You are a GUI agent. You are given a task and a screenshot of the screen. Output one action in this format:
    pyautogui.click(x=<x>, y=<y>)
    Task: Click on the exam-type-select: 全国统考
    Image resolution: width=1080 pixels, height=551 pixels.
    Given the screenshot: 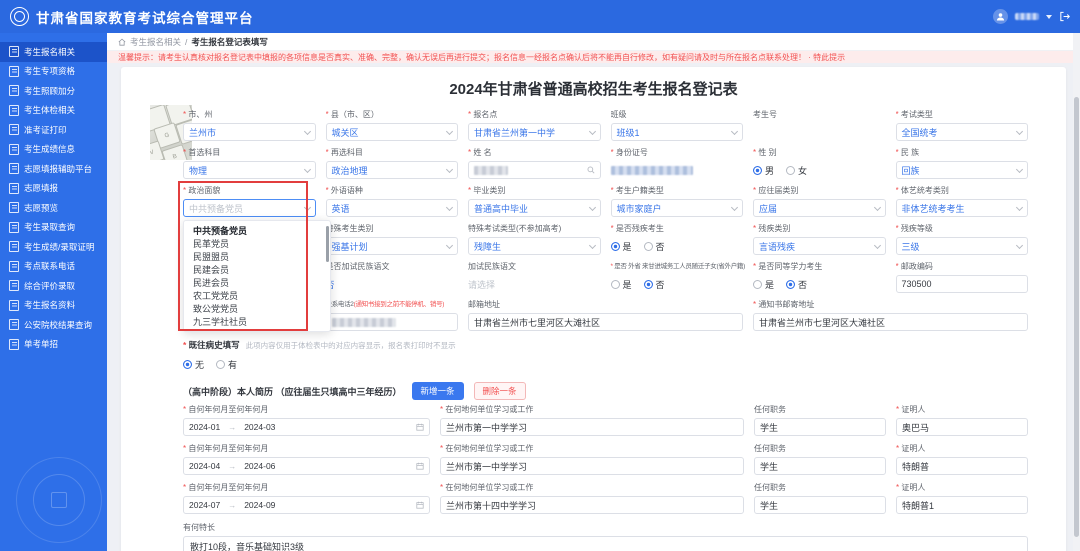 What is the action you would take?
    pyautogui.click(x=961, y=132)
    